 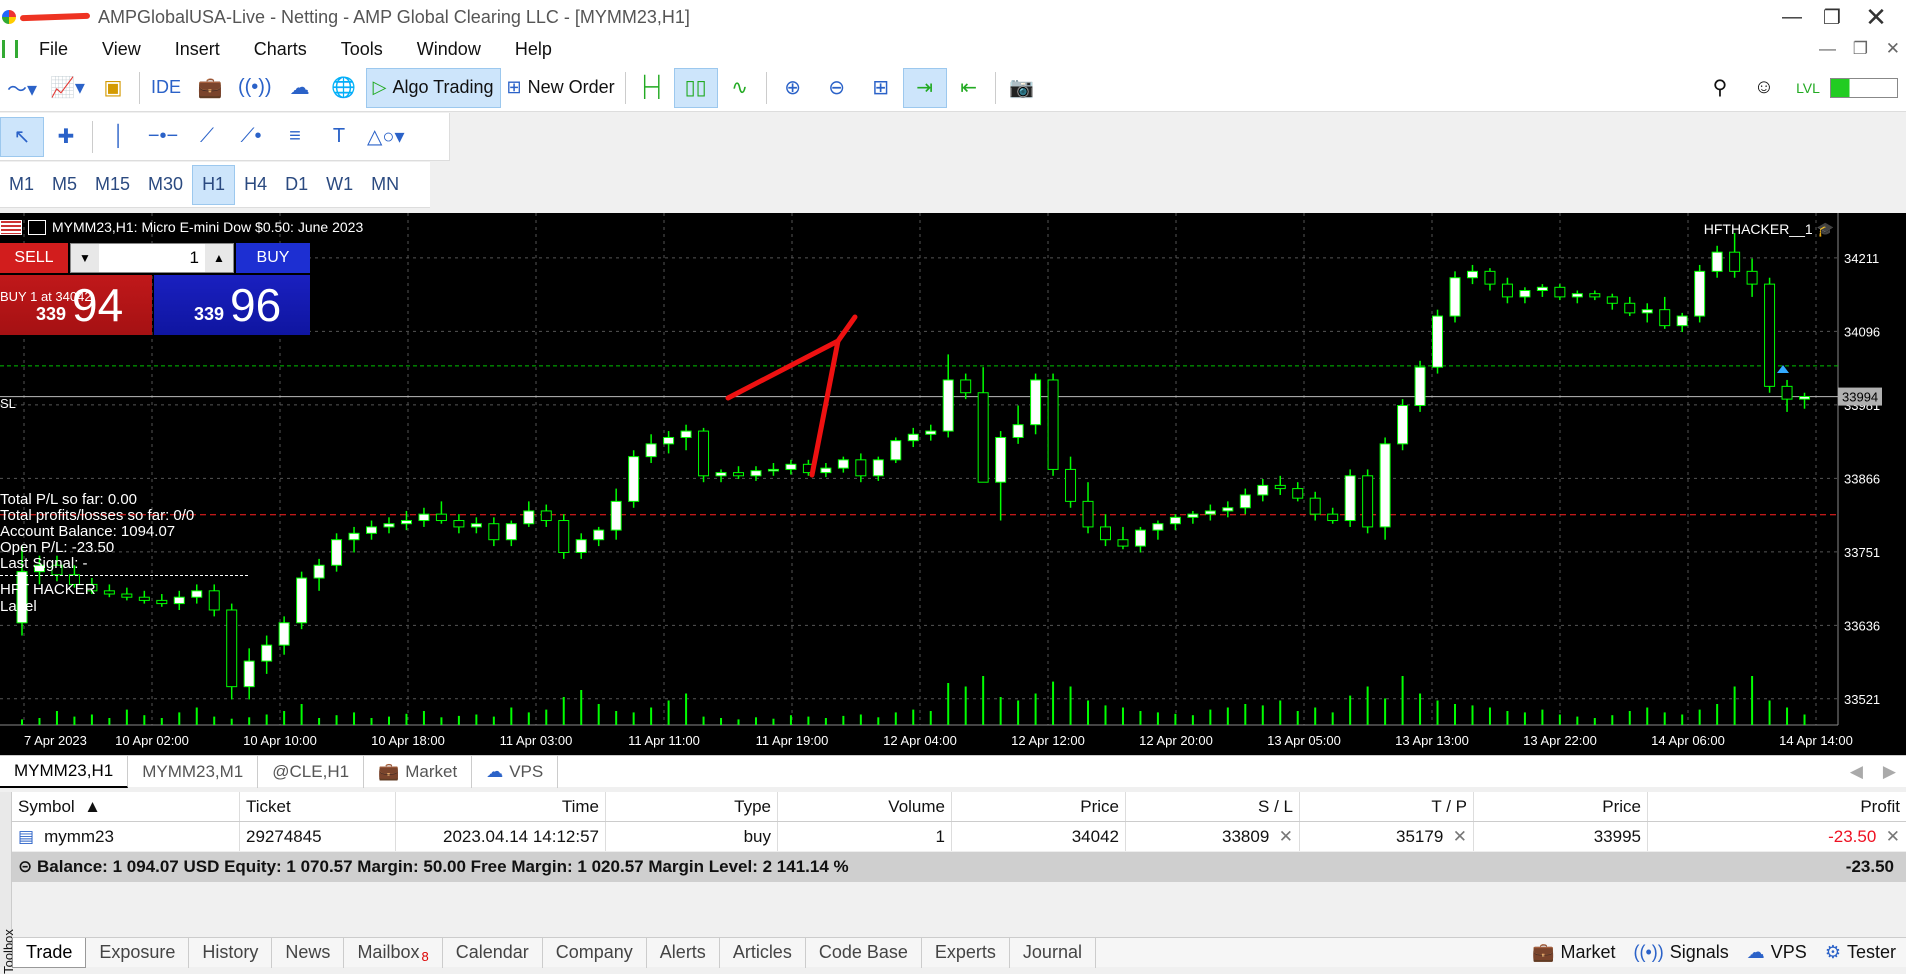 What do you see at coordinates (418, 771) in the screenshot?
I see `chart-tab-market: 💼 Market` at bounding box center [418, 771].